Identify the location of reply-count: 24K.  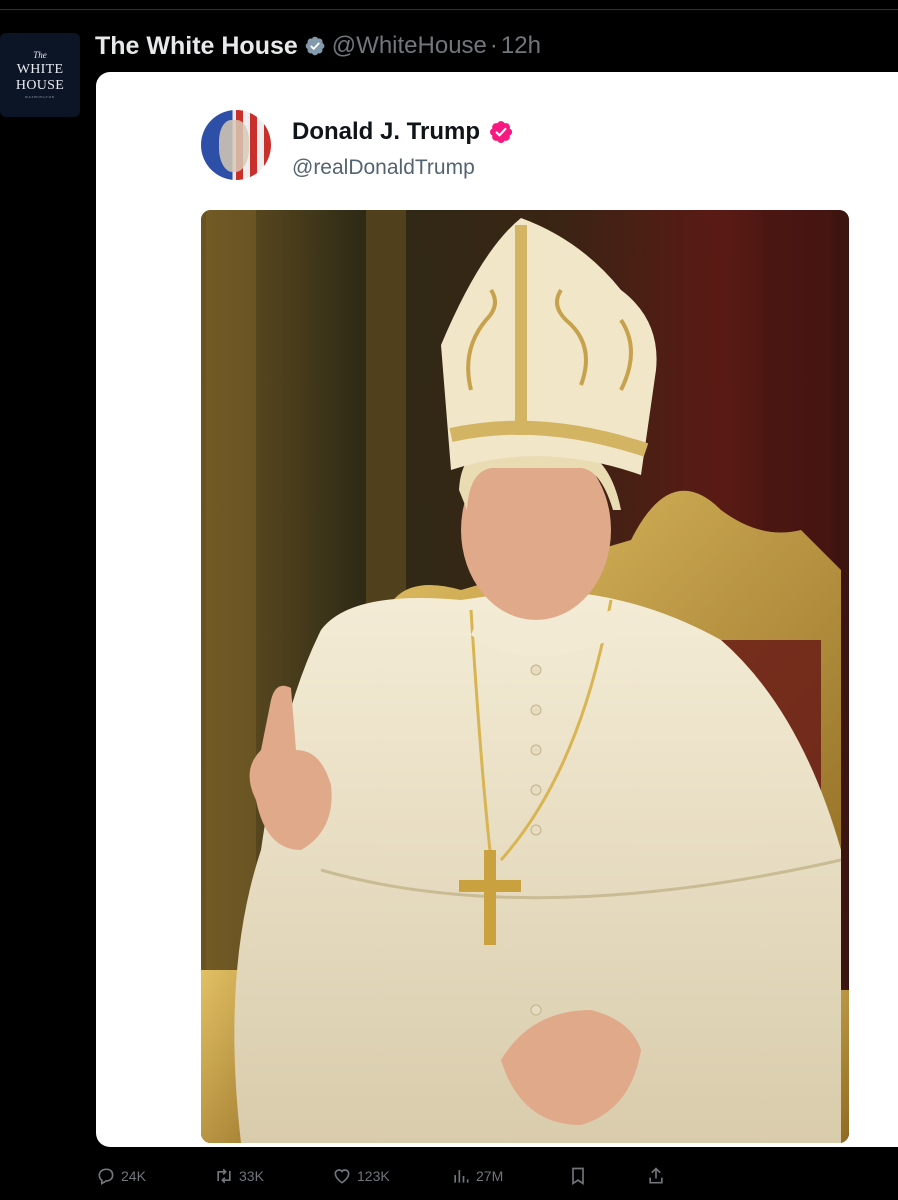
(133, 1176).